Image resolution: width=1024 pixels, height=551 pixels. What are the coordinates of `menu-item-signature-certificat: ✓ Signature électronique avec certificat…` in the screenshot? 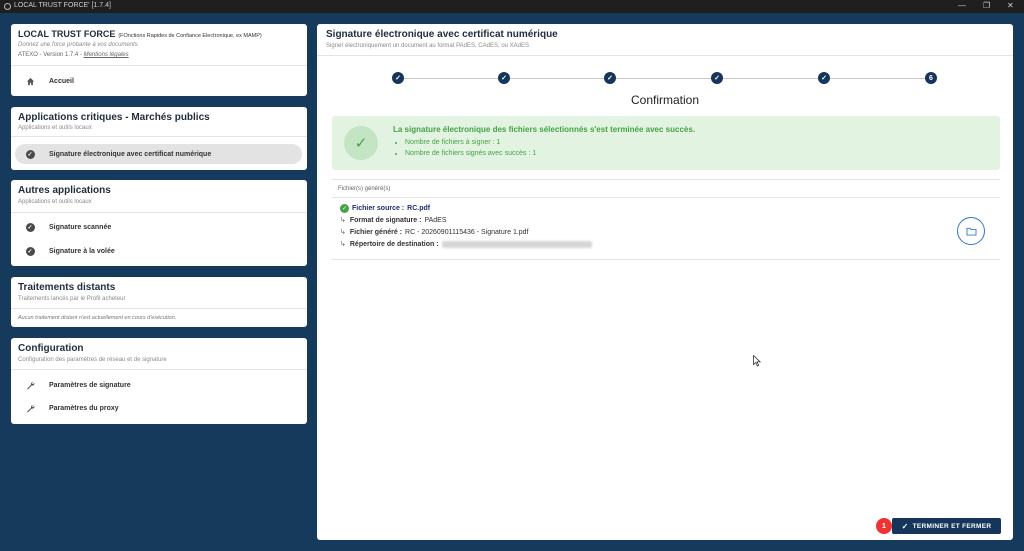 It's located at (158, 154).